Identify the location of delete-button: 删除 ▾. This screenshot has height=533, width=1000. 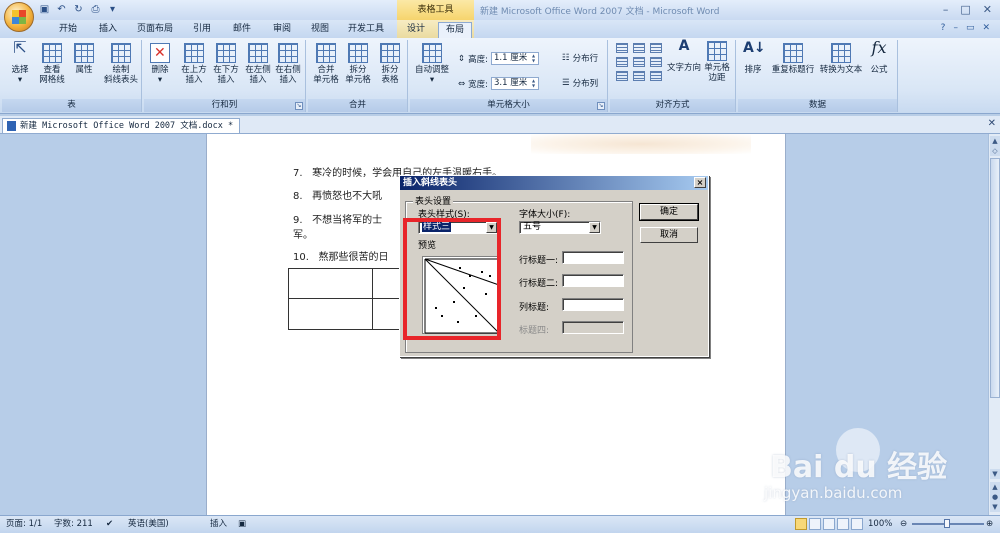
(160, 64).